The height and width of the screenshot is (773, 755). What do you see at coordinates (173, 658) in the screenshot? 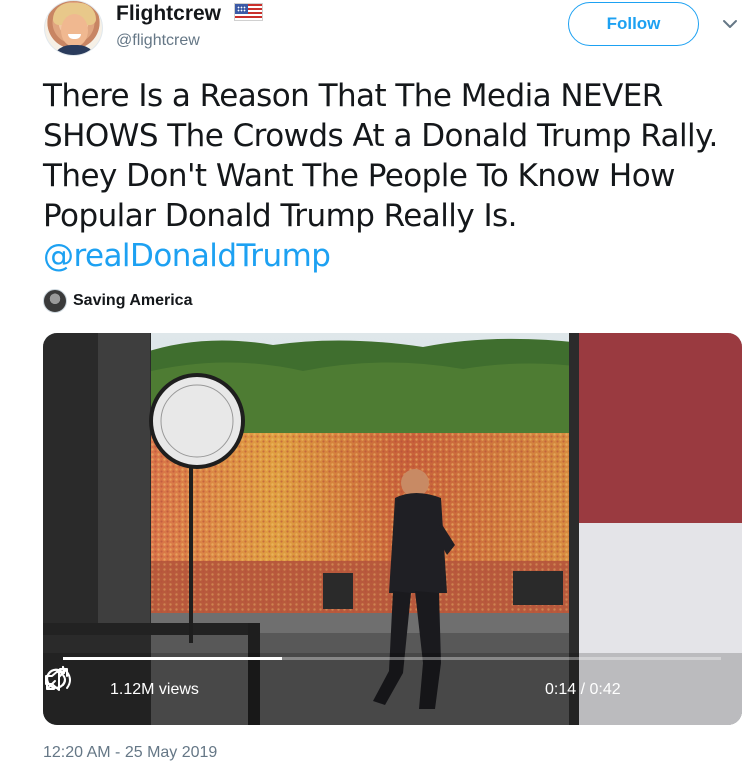
I see `progress-fill` at bounding box center [173, 658].